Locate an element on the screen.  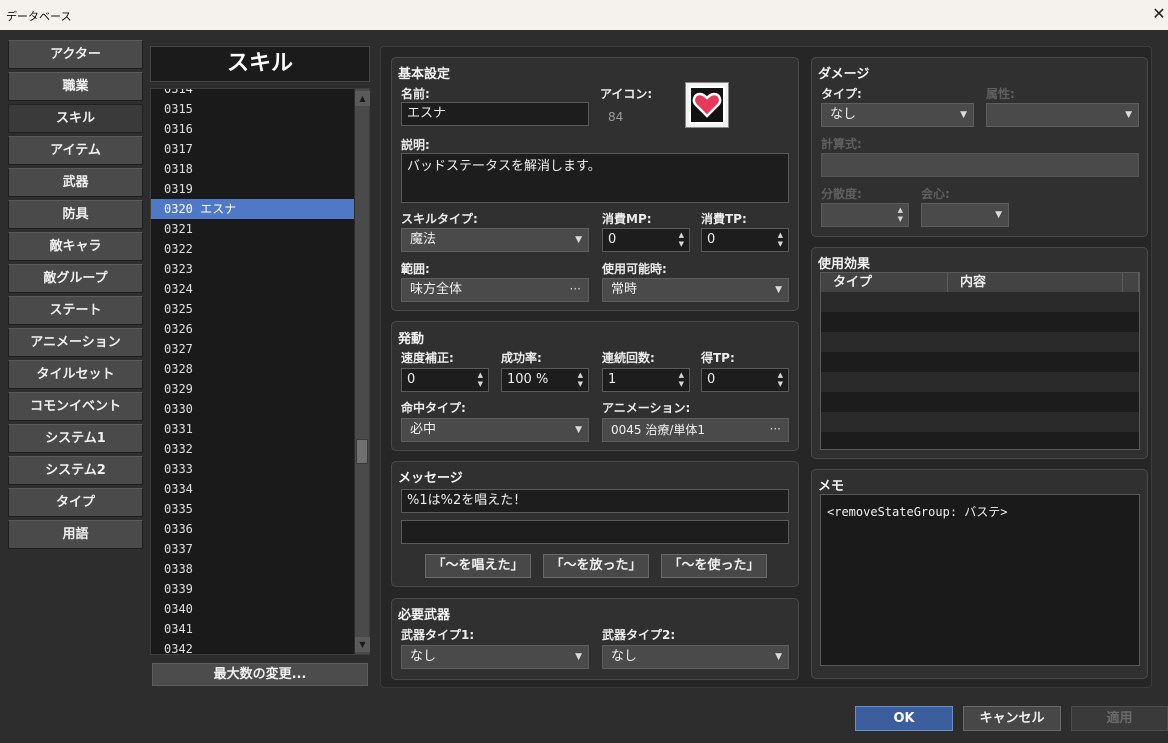
tp-gain-stepper: 0 ▲ ▼ is located at coordinates (745, 380).